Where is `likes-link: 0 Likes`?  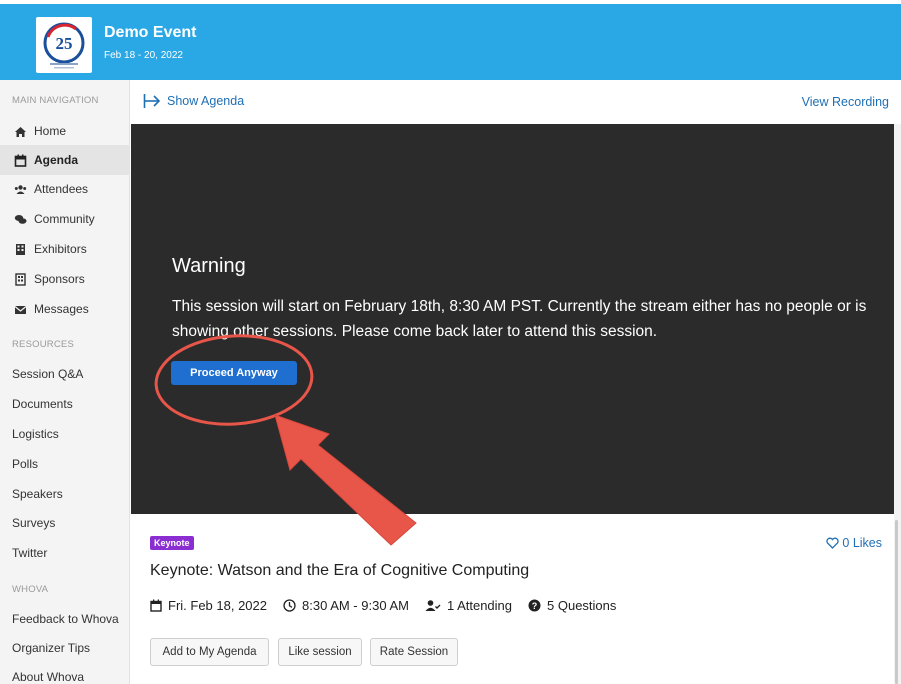 likes-link: 0 Likes is located at coordinates (854, 543).